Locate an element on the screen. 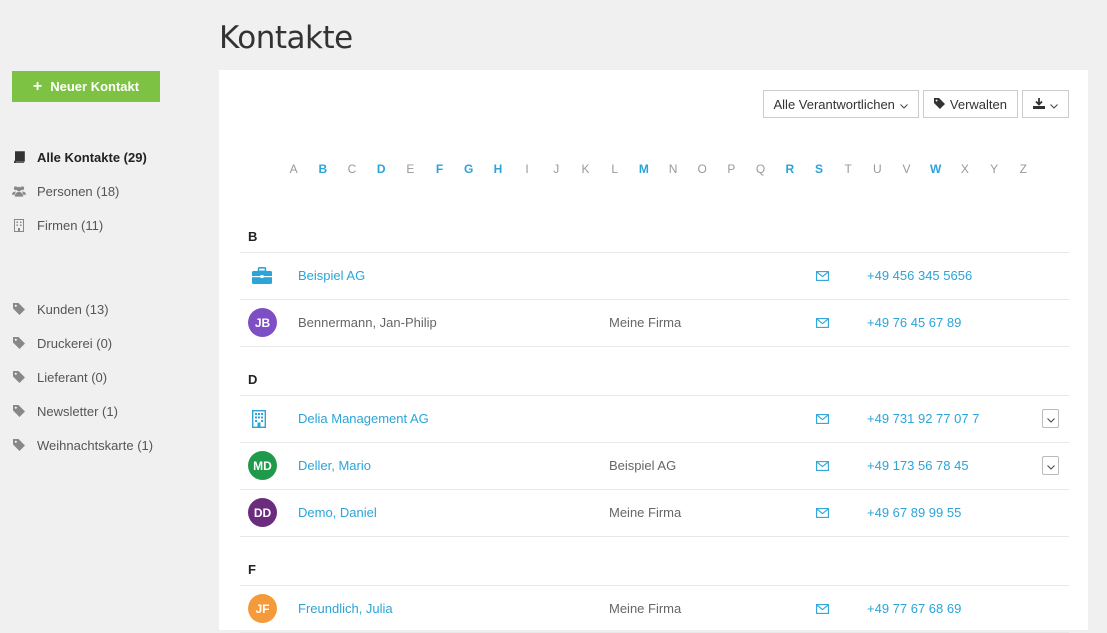  avatar: DD is located at coordinates (262, 512).